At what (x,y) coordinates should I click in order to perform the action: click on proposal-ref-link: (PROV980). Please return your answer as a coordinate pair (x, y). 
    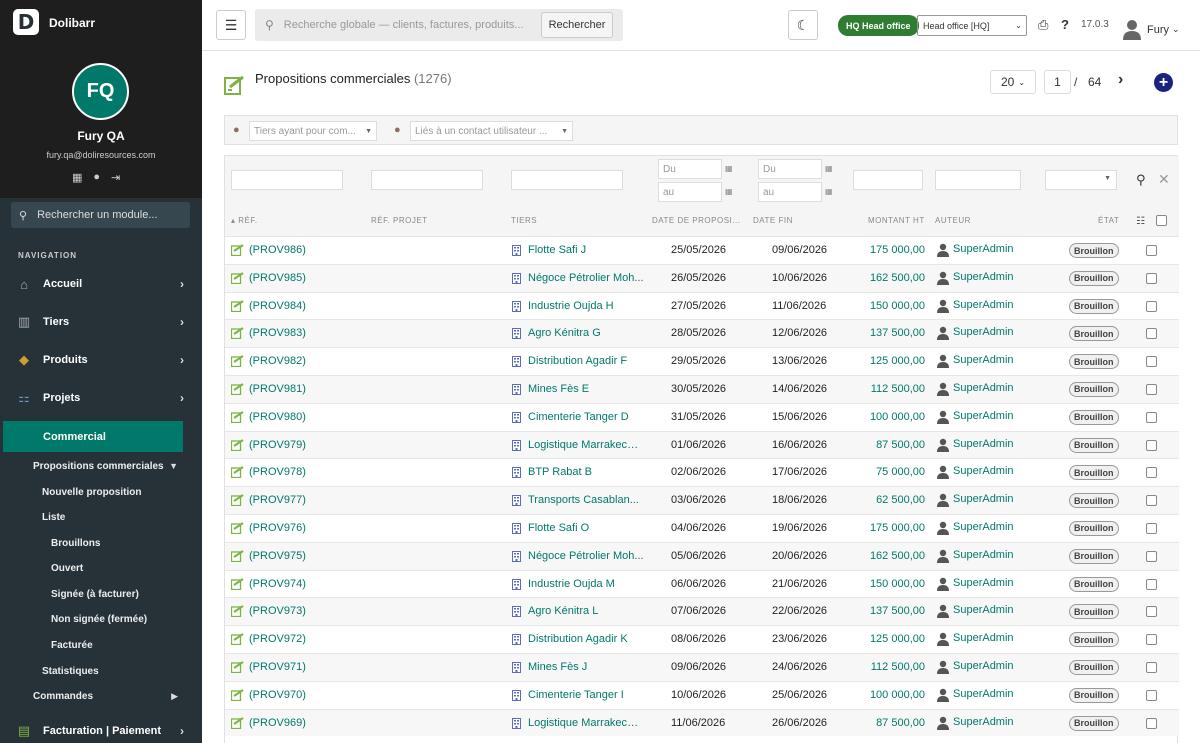
    Looking at the image, I should click on (277, 417).